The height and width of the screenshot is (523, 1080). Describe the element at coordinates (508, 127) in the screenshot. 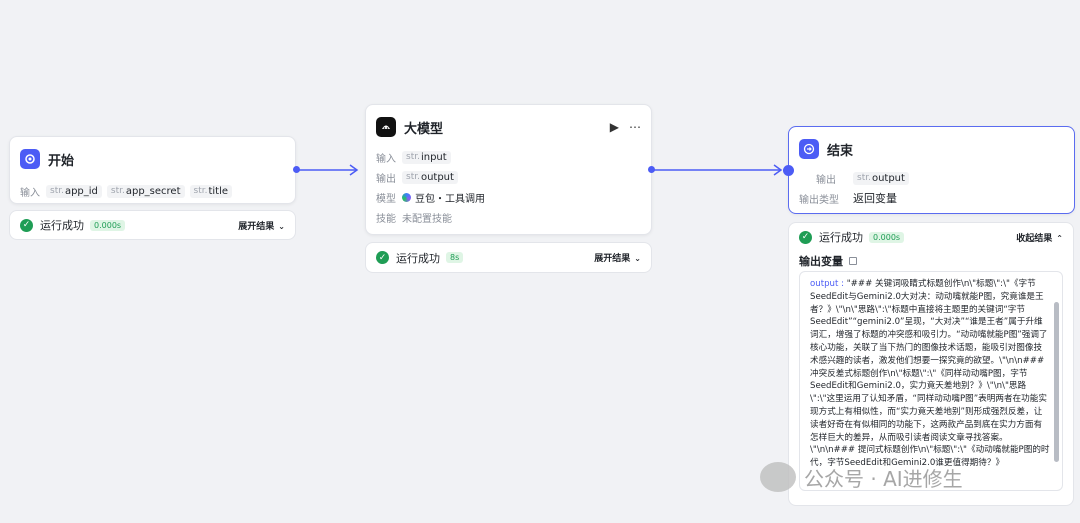

I see `llm-node-header: 大模型 ▶ ⋯` at that location.